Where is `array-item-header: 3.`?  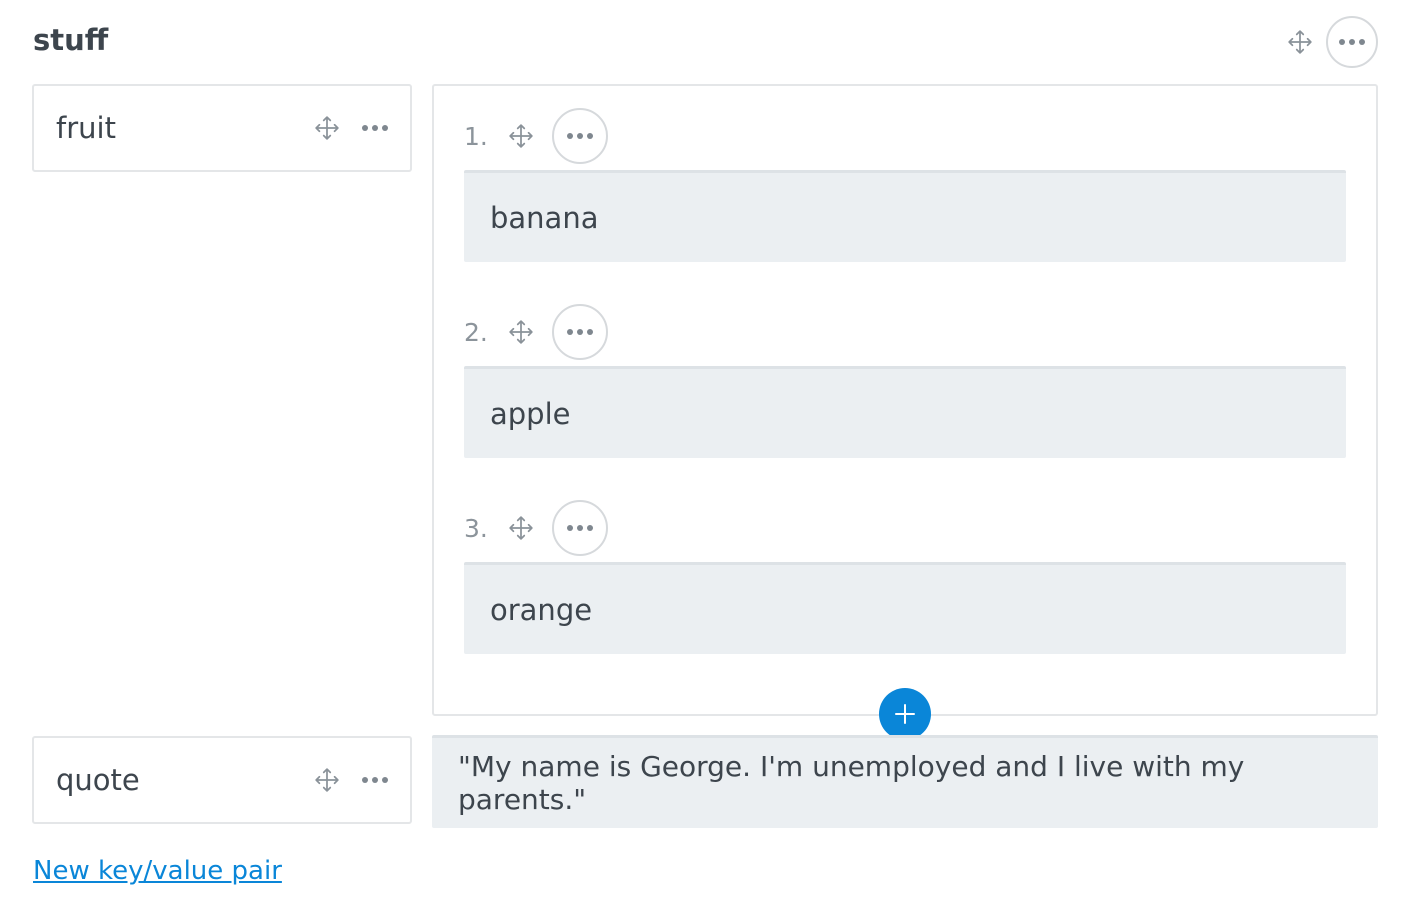 array-item-header: 3. is located at coordinates (536, 528).